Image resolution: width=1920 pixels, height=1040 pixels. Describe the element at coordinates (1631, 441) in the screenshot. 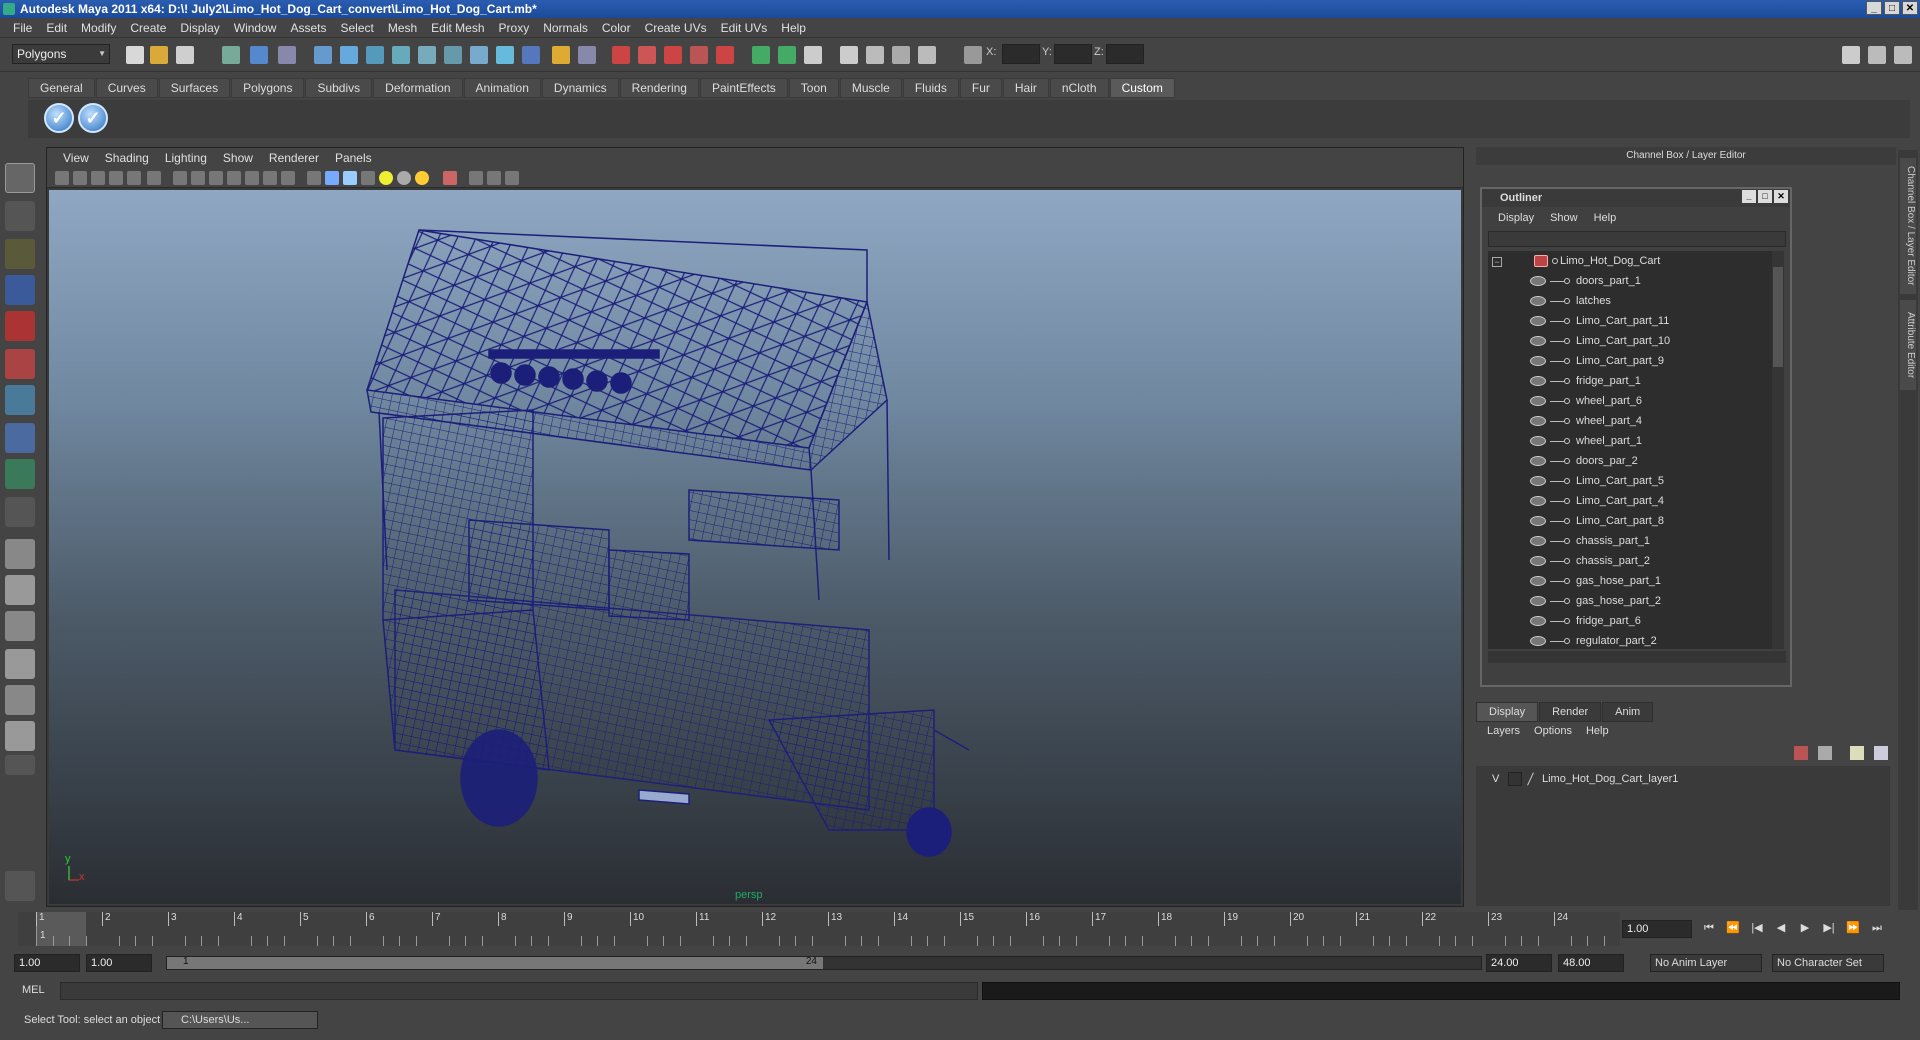

I see `outliner-item: wheel_part_1` at that location.